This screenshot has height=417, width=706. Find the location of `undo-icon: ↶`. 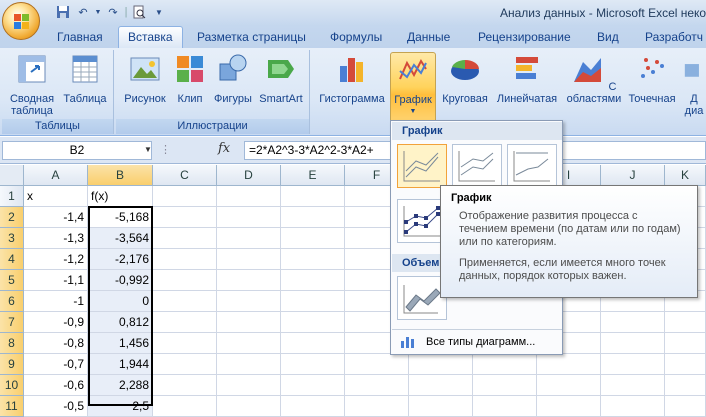

undo-icon: ↶ is located at coordinates (83, 12).